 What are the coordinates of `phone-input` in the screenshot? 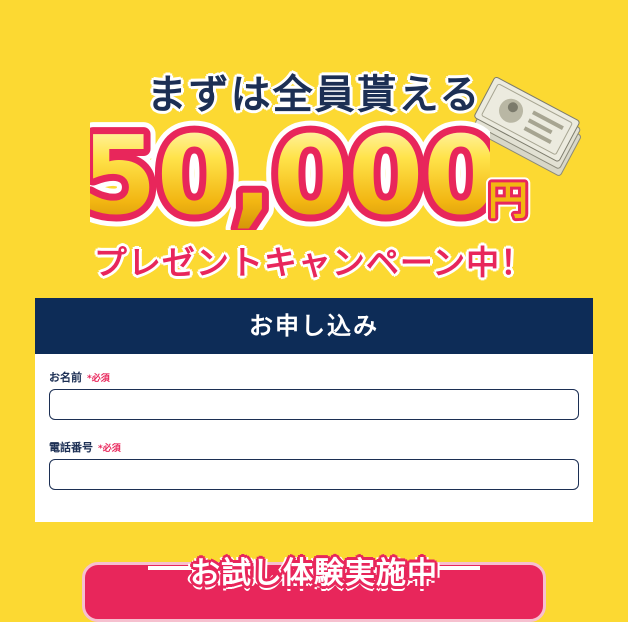 It's located at (314, 474).